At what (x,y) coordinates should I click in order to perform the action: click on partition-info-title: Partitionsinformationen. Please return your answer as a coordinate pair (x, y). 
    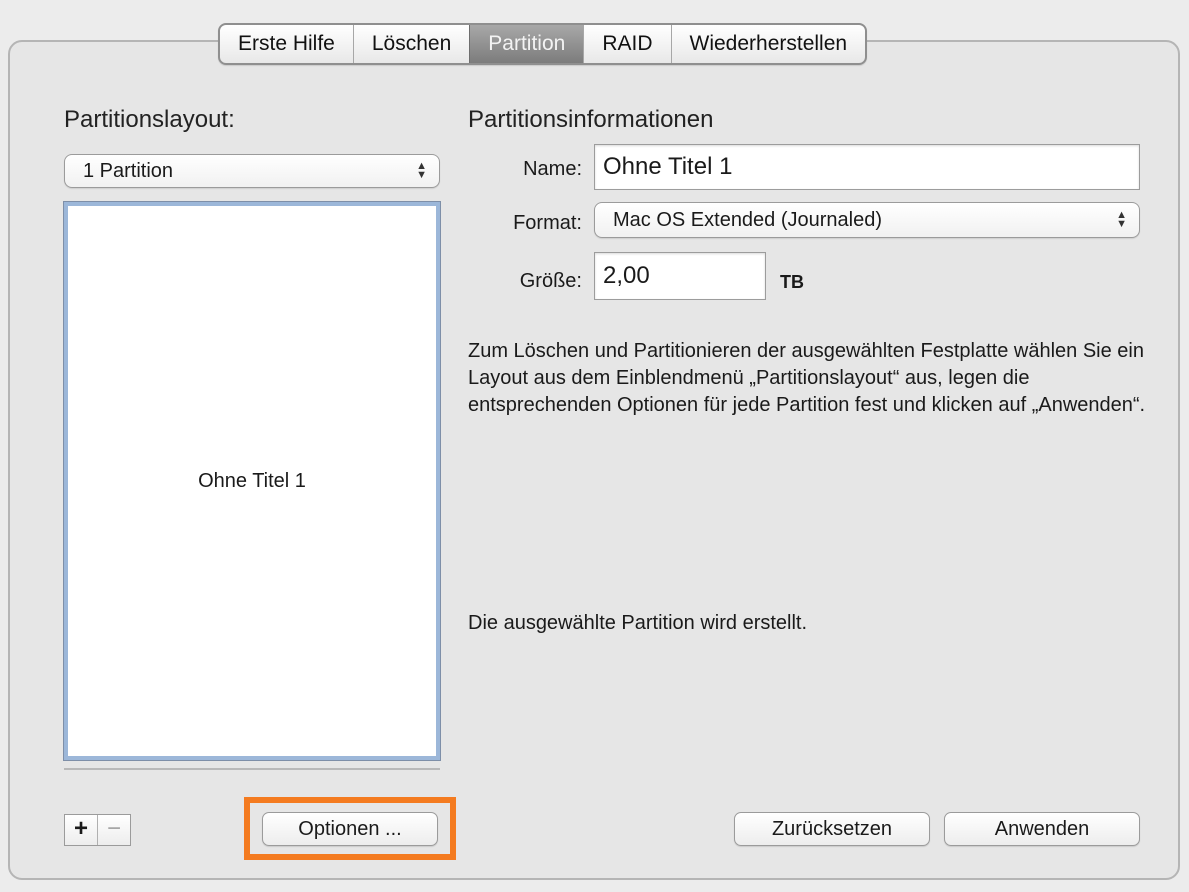
    Looking at the image, I should click on (591, 119).